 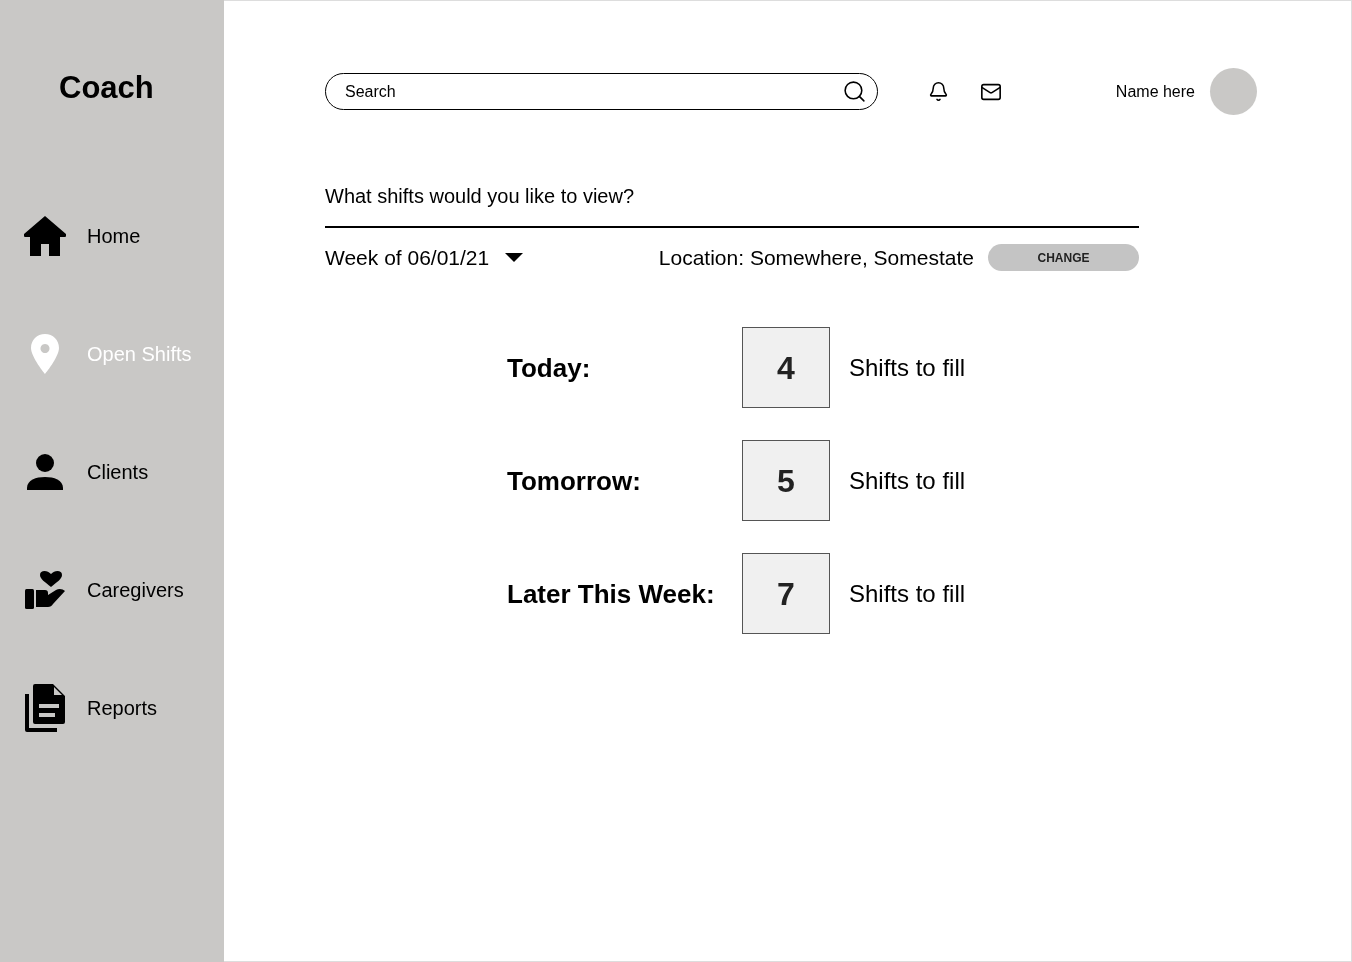 I want to click on location-text: Location: Somewhere, Somestate, so click(x=816, y=257).